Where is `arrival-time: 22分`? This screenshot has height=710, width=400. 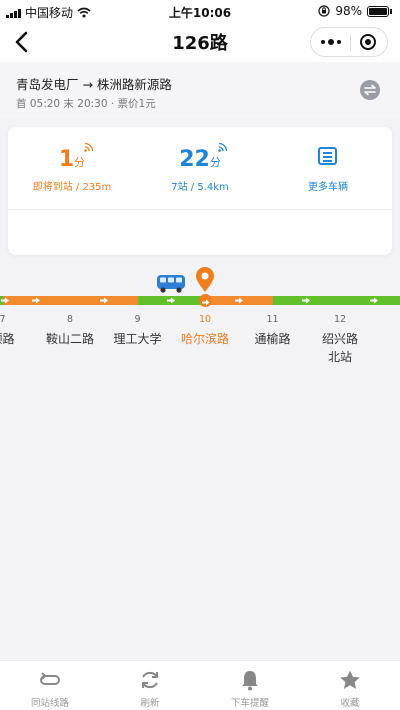 arrival-time: 22分 is located at coordinates (200, 159).